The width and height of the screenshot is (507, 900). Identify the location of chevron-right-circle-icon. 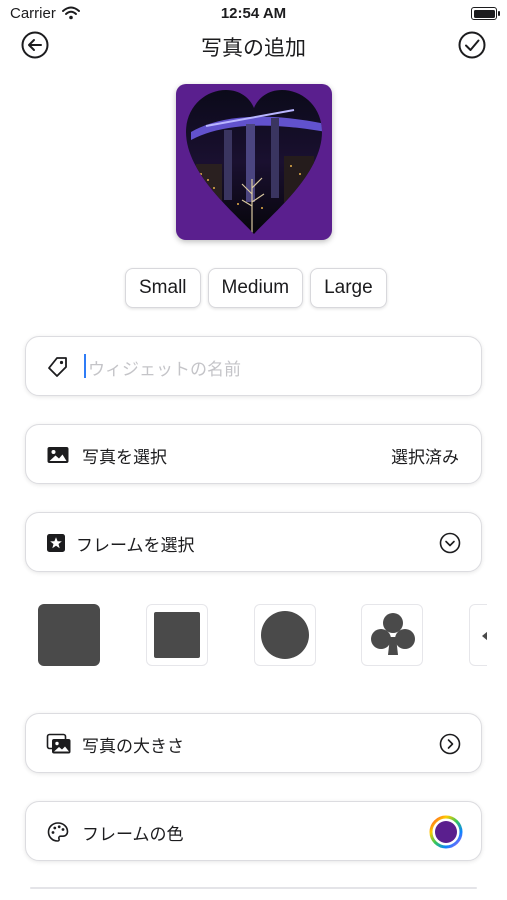
(450, 744).